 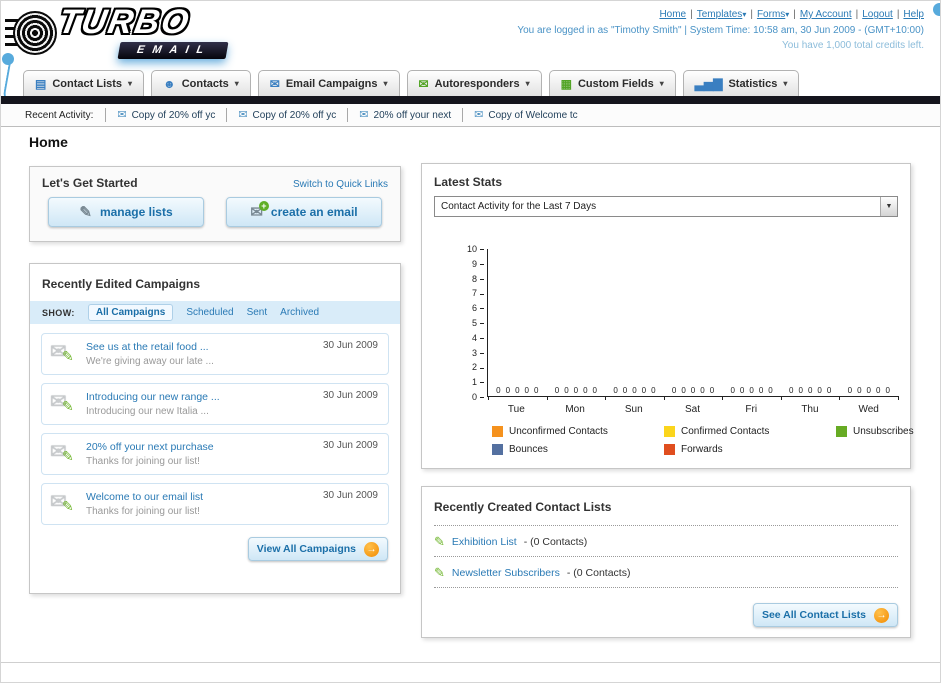 What do you see at coordinates (877, 14) in the screenshot?
I see `header-link-logout: Logout` at bounding box center [877, 14].